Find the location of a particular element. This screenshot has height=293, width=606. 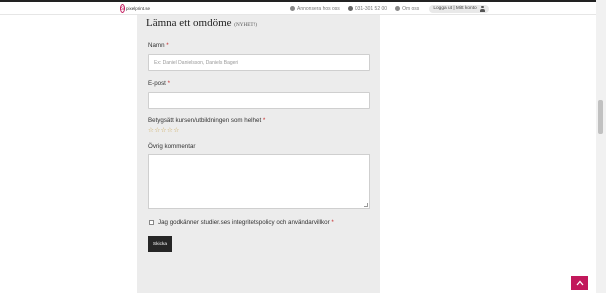

name-label-text: Namn is located at coordinates (156, 45).